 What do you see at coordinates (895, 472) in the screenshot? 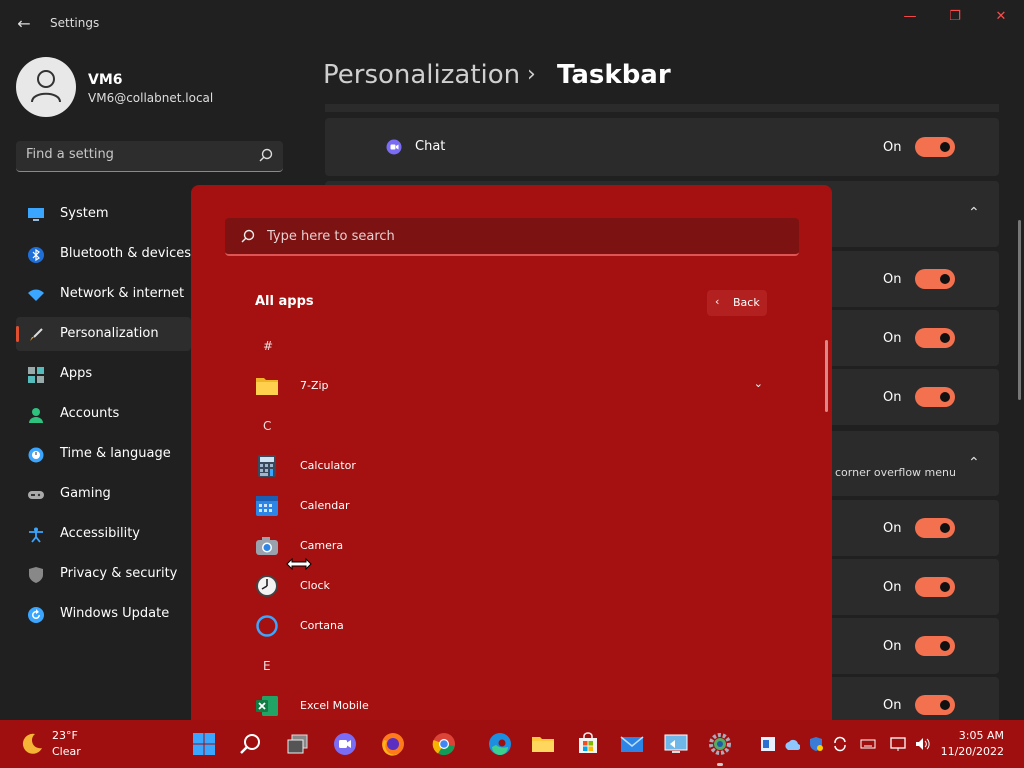
I see `overflow-menu-label: corner overflow menu` at bounding box center [895, 472].